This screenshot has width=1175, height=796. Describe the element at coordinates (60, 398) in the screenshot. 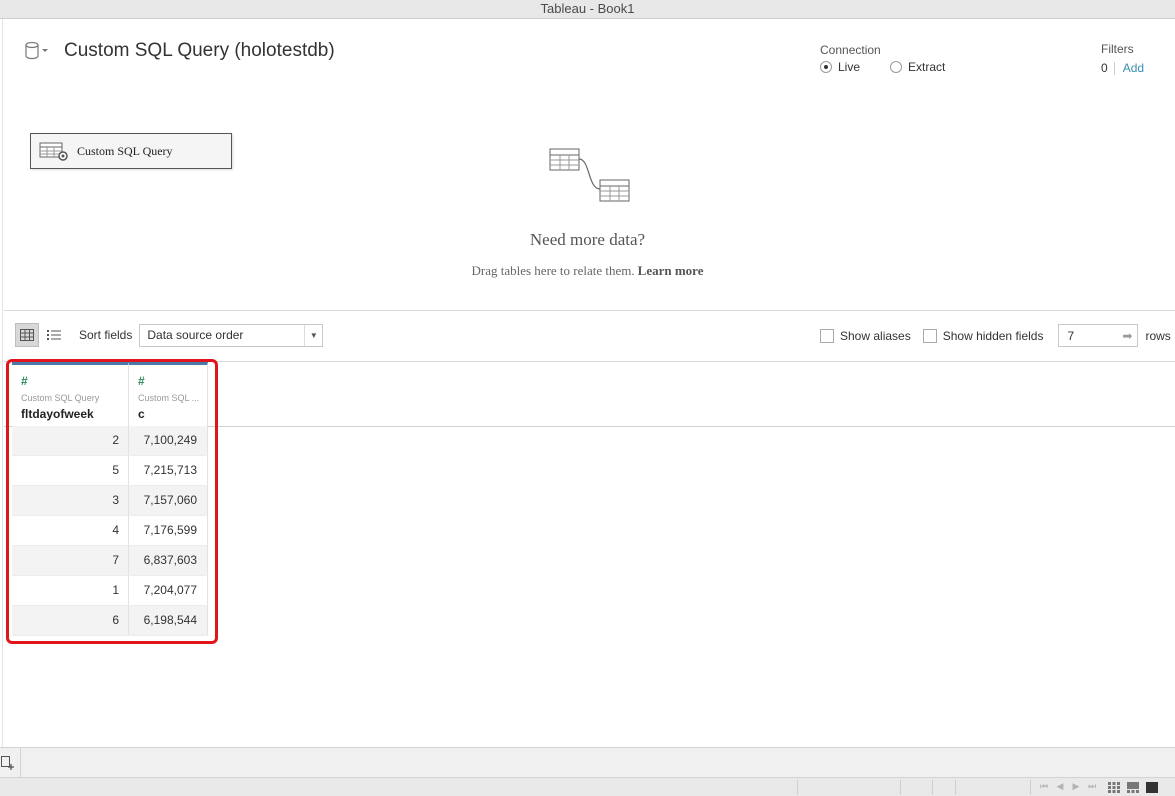

I see `column-source: Custom SQL Query` at that location.